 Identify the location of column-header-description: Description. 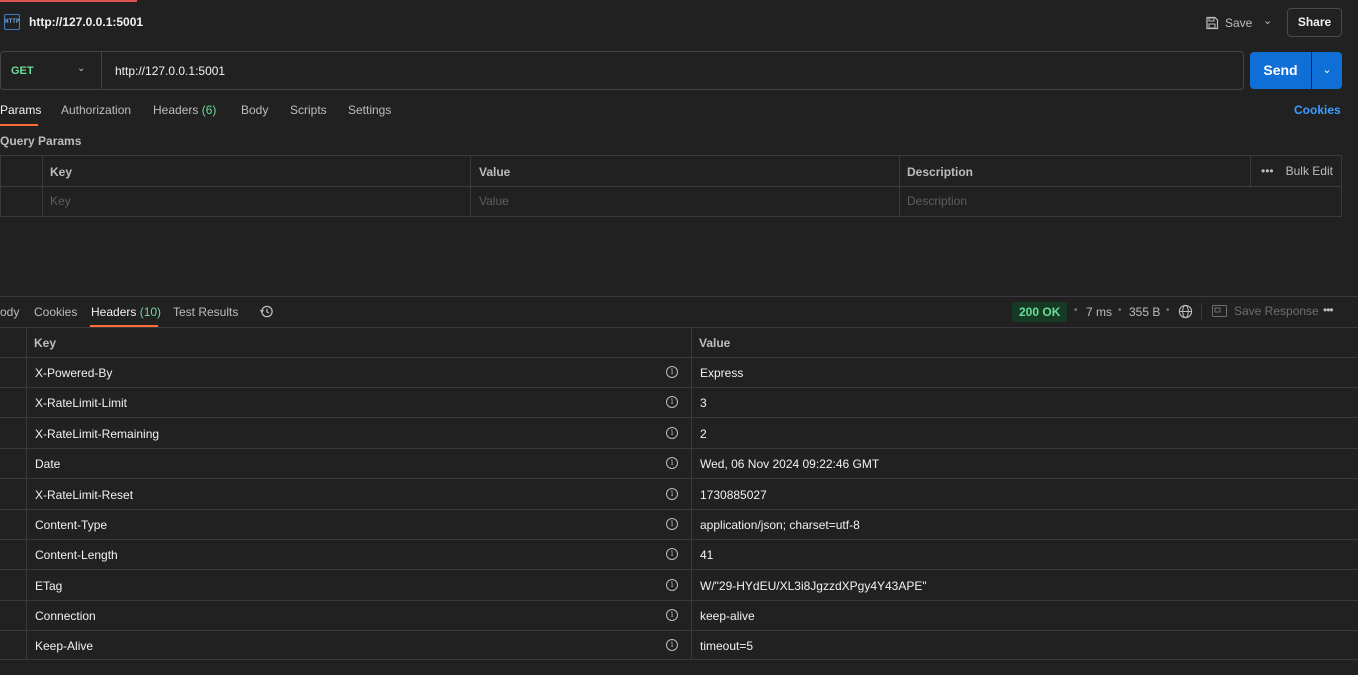
(940, 172).